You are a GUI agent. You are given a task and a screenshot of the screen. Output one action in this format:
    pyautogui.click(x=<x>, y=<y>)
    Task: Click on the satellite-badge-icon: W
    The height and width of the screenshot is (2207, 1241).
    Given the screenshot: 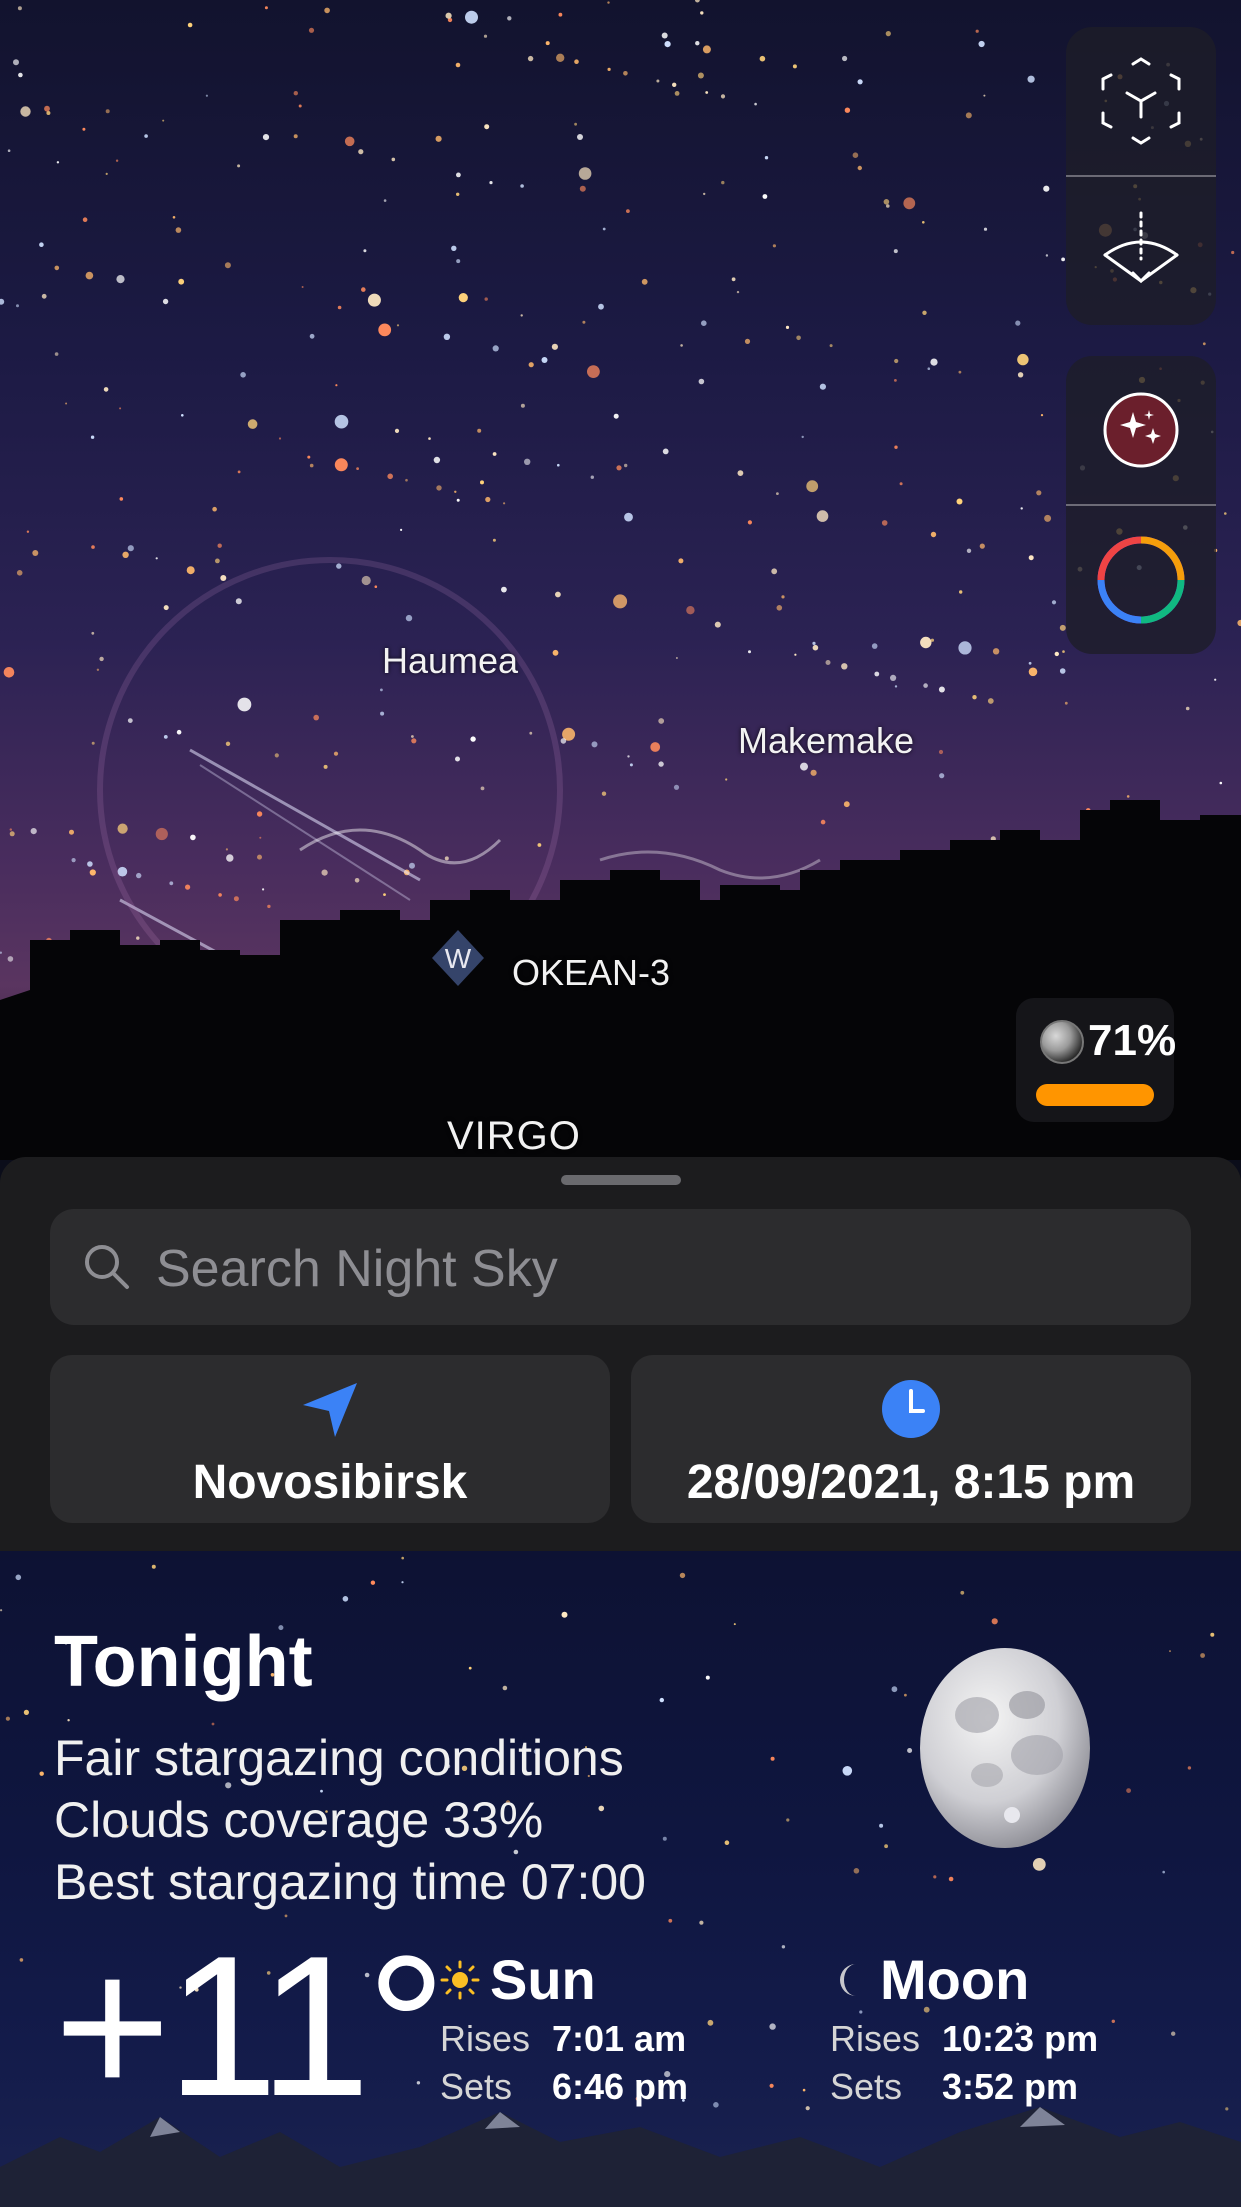 What is the action you would take?
    pyautogui.click(x=458, y=958)
    